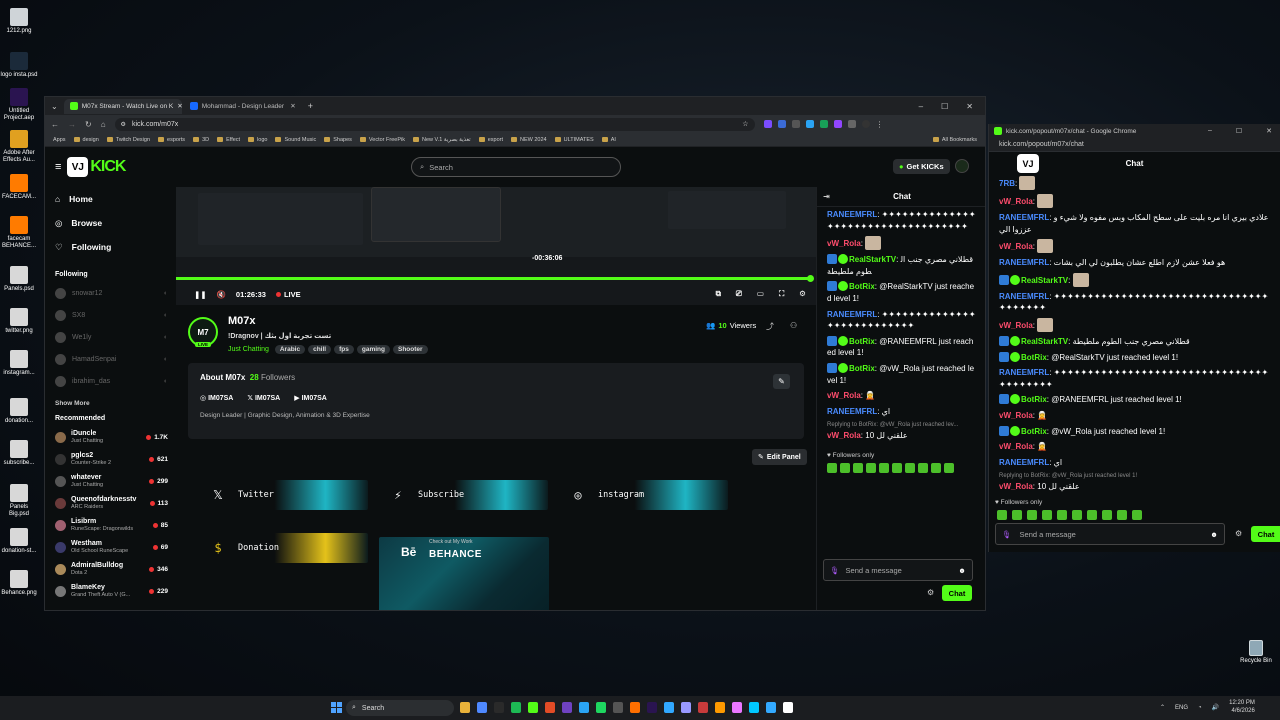 The width and height of the screenshot is (1280, 720). Describe the element at coordinates (745, 124) in the screenshot. I see `star-icon: ☆` at that location.